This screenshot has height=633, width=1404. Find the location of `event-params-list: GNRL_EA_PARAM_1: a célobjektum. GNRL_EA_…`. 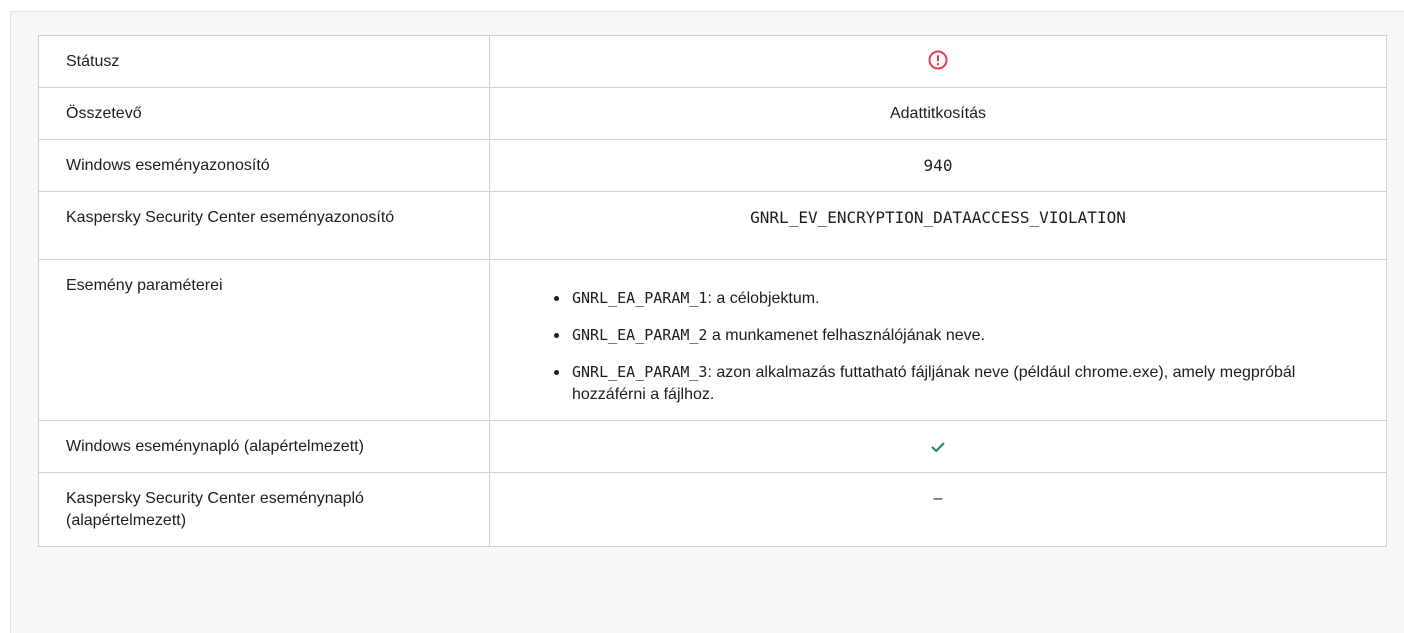

event-params-list: GNRL_EA_PARAM_1: a célobjektum. GNRL_EA_… is located at coordinates (938, 346).